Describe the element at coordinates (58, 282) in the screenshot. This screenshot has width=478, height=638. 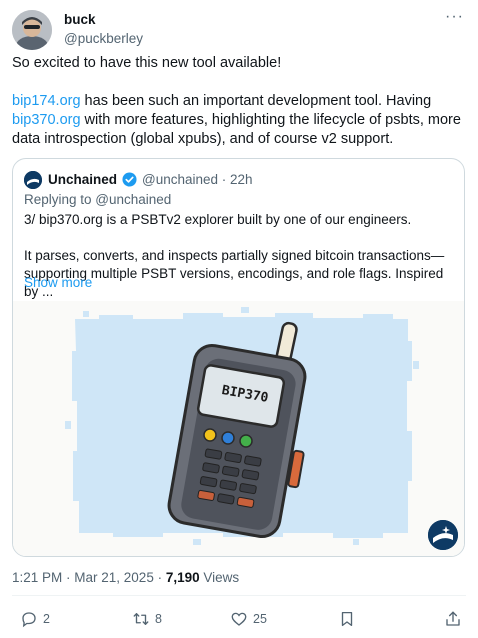
I see `show-more-link: Show more` at that location.